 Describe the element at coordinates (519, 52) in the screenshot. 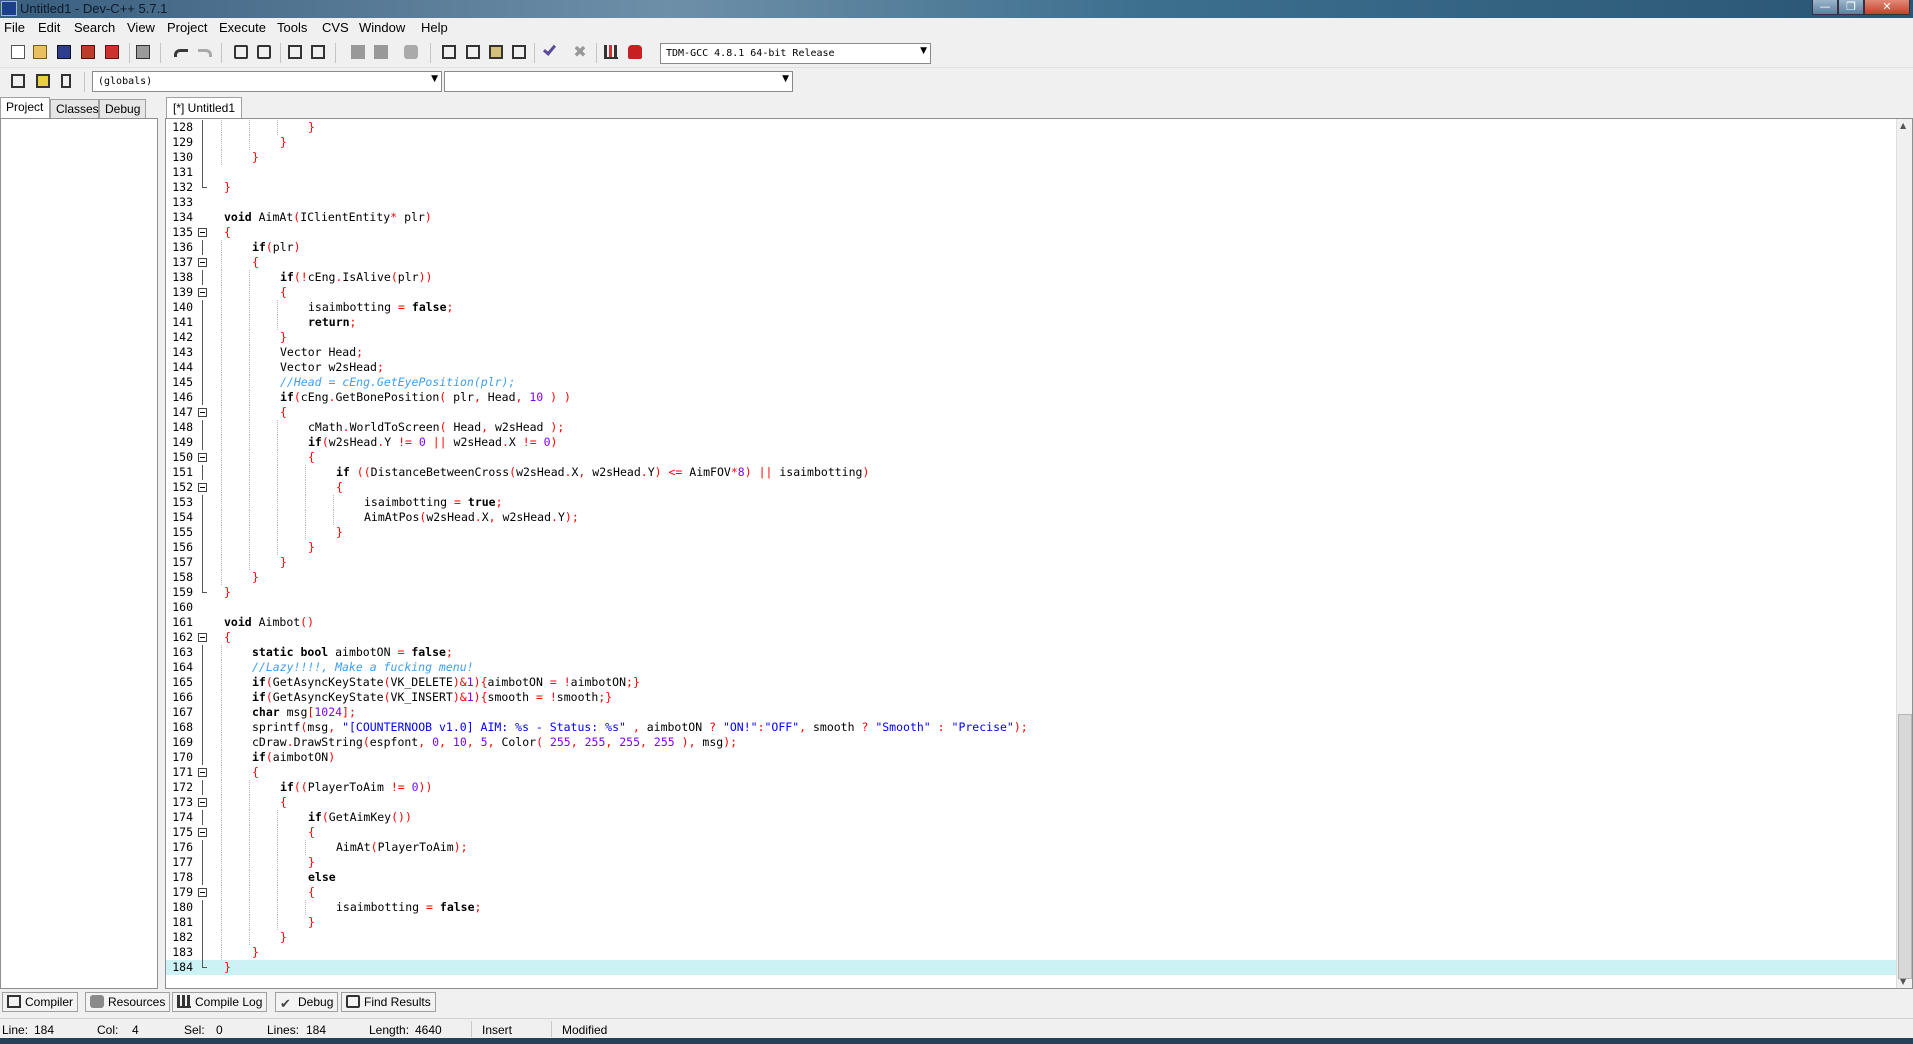

I see `toolbars-button` at that location.